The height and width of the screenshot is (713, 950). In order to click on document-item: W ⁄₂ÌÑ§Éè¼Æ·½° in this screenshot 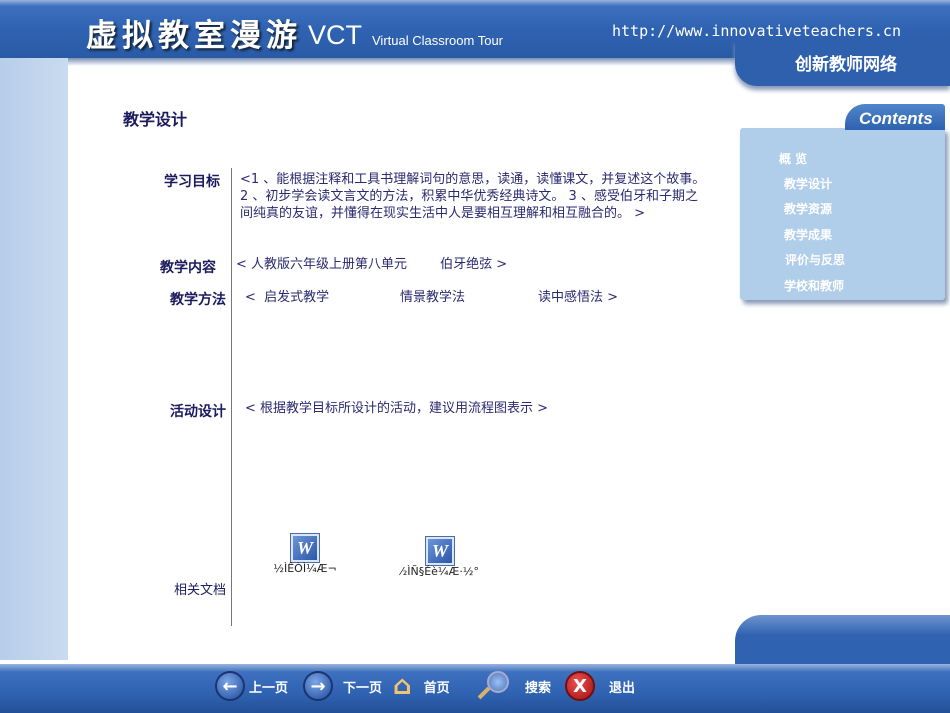, I will do `click(440, 557)`.